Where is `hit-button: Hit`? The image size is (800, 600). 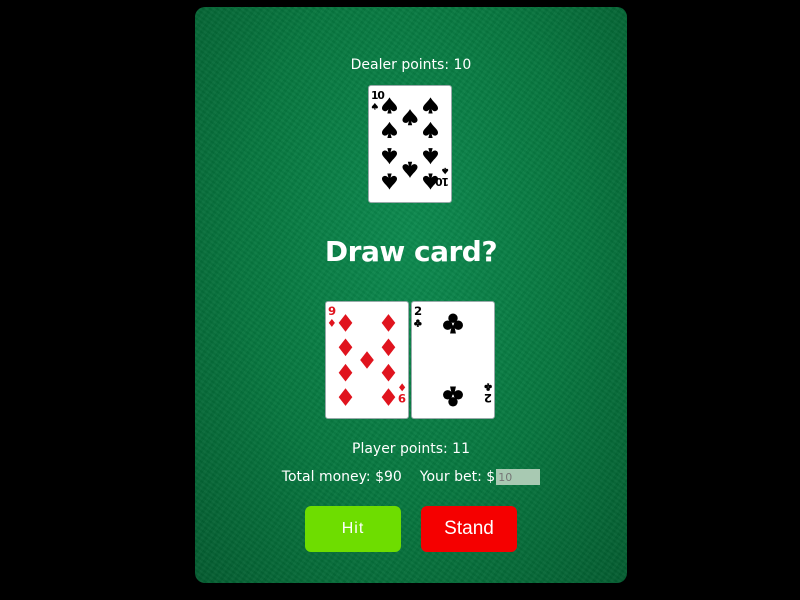
hit-button: Hit is located at coordinates (353, 529).